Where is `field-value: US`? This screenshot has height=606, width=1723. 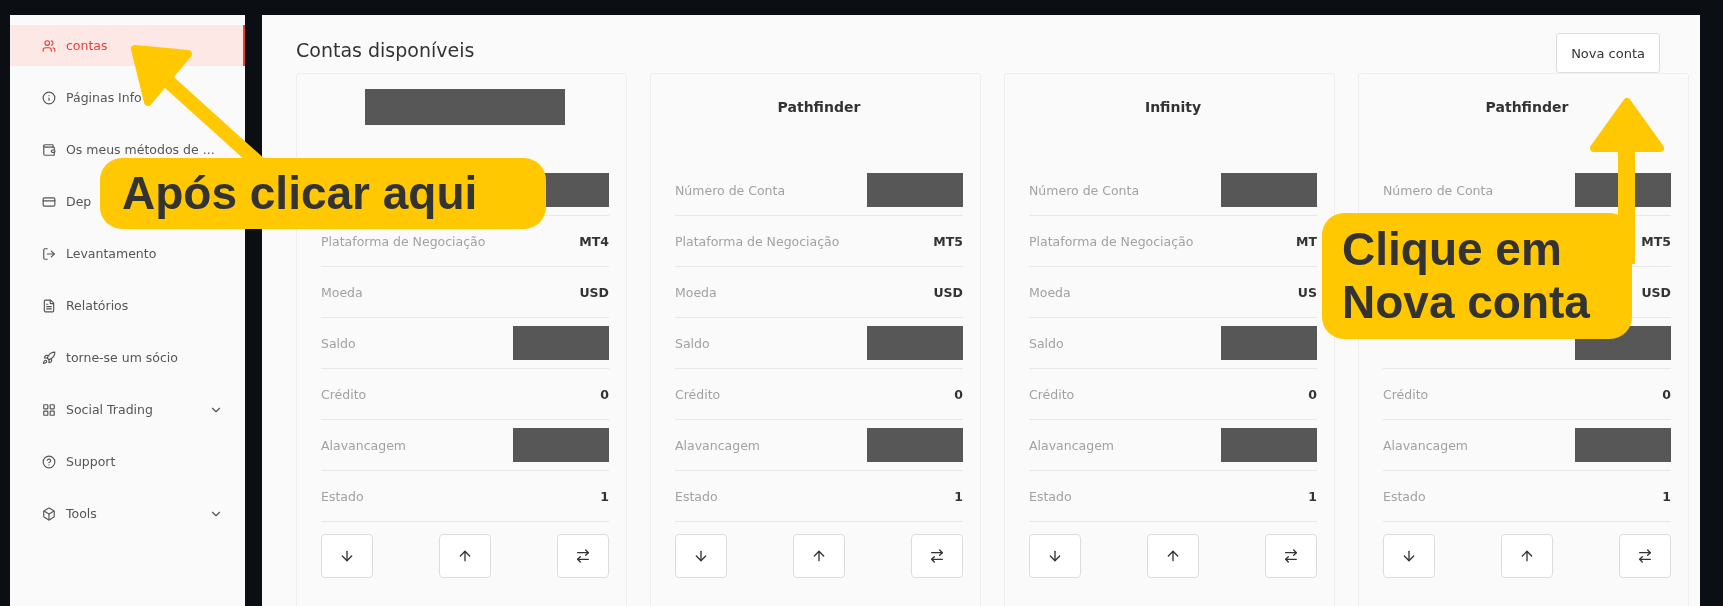
field-value: US is located at coordinates (1307, 292).